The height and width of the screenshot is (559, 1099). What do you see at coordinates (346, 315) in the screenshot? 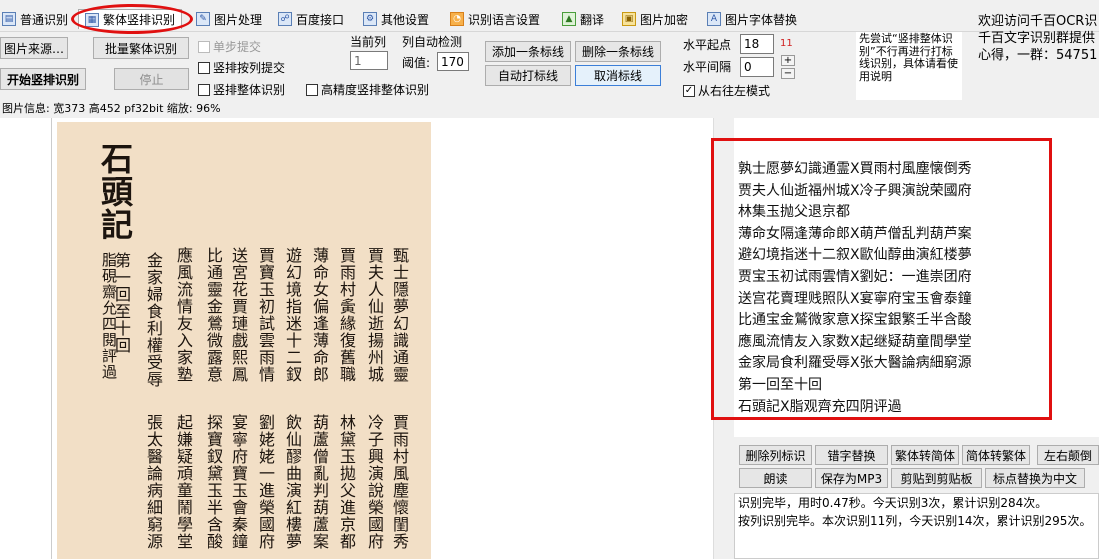
I see `scan-text-column: 賈雨村夤緣復舊職` at bounding box center [346, 315].